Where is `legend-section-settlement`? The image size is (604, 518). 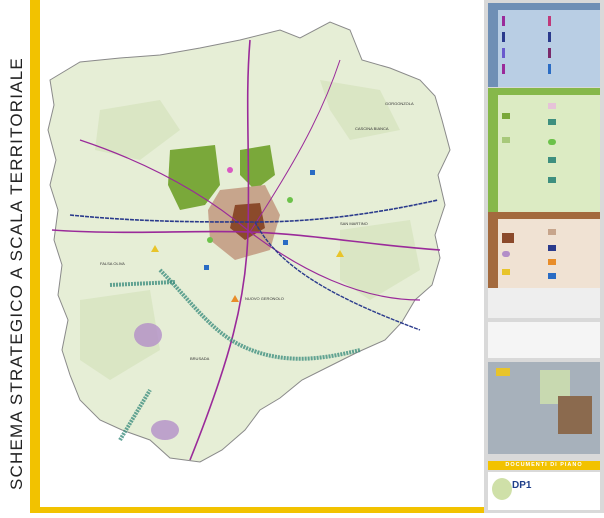
legend-section-settlement is located at coordinates (544, 250).